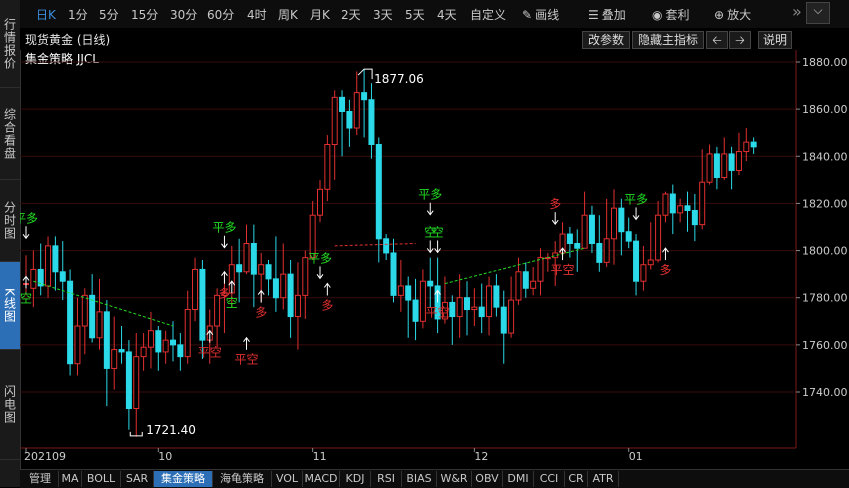 Image resolution: width=849 pixels, height=488 pixels. I want to click on left-arrow-icon: 🡠, so click(717, 40).